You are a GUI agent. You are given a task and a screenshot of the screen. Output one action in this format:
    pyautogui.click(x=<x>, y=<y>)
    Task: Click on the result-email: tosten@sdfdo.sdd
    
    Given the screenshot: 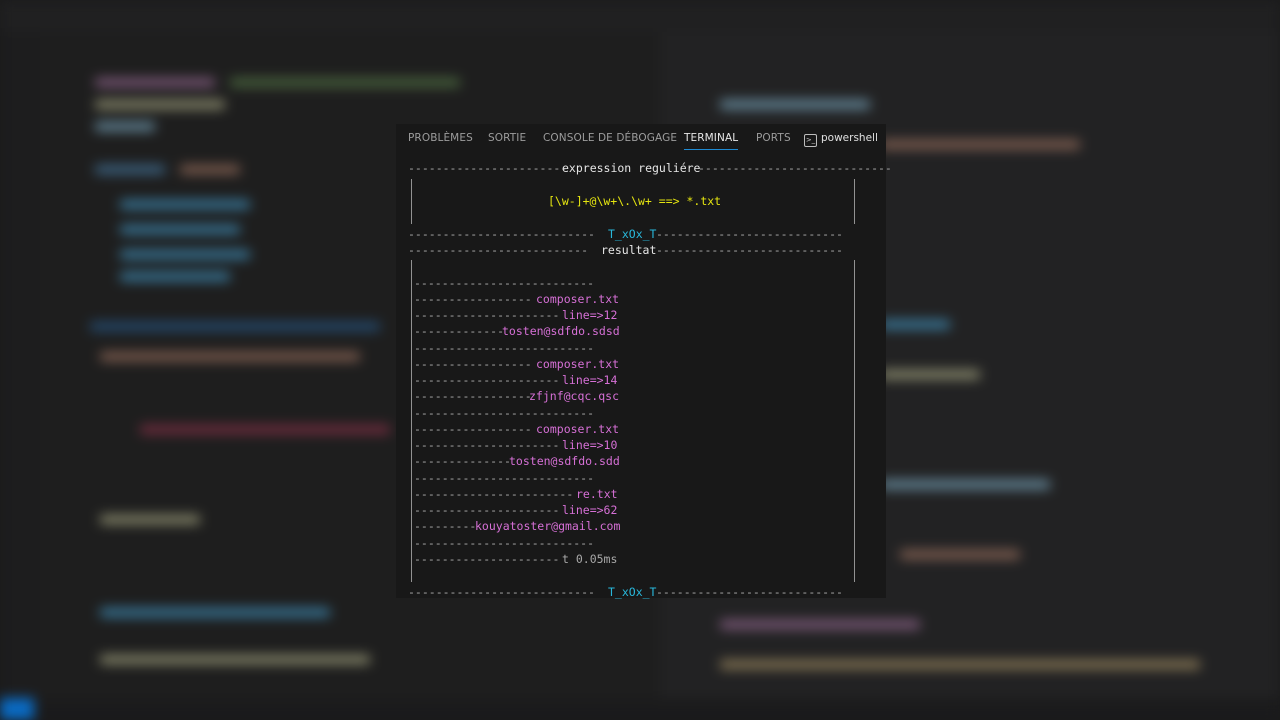 What is the action you would take?
    pyautogui.click(x=564, y=461)
    